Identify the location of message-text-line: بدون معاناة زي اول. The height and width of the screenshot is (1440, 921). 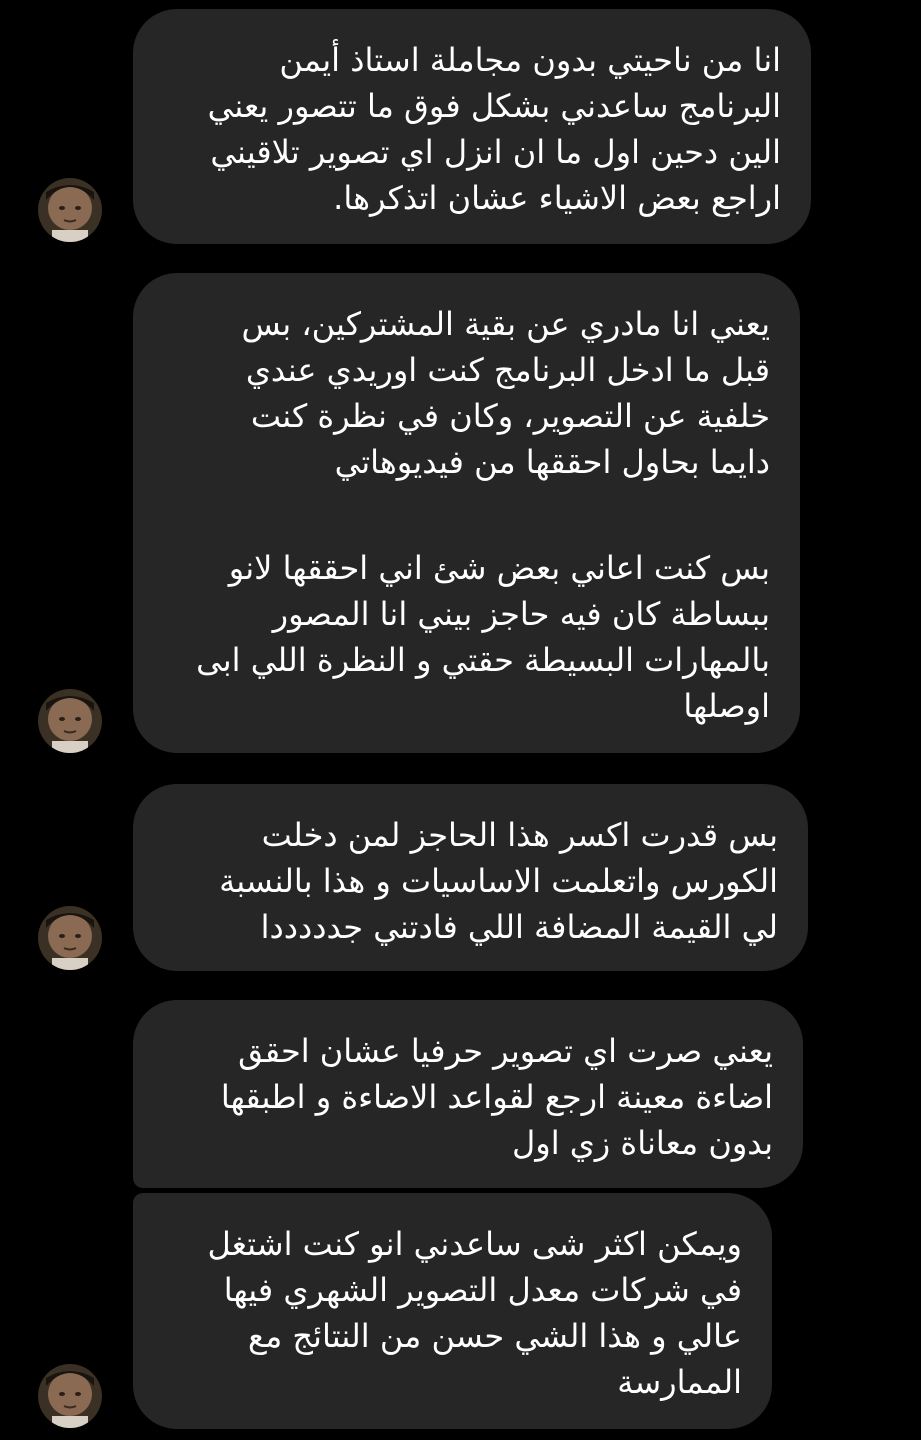
(642, 1143).